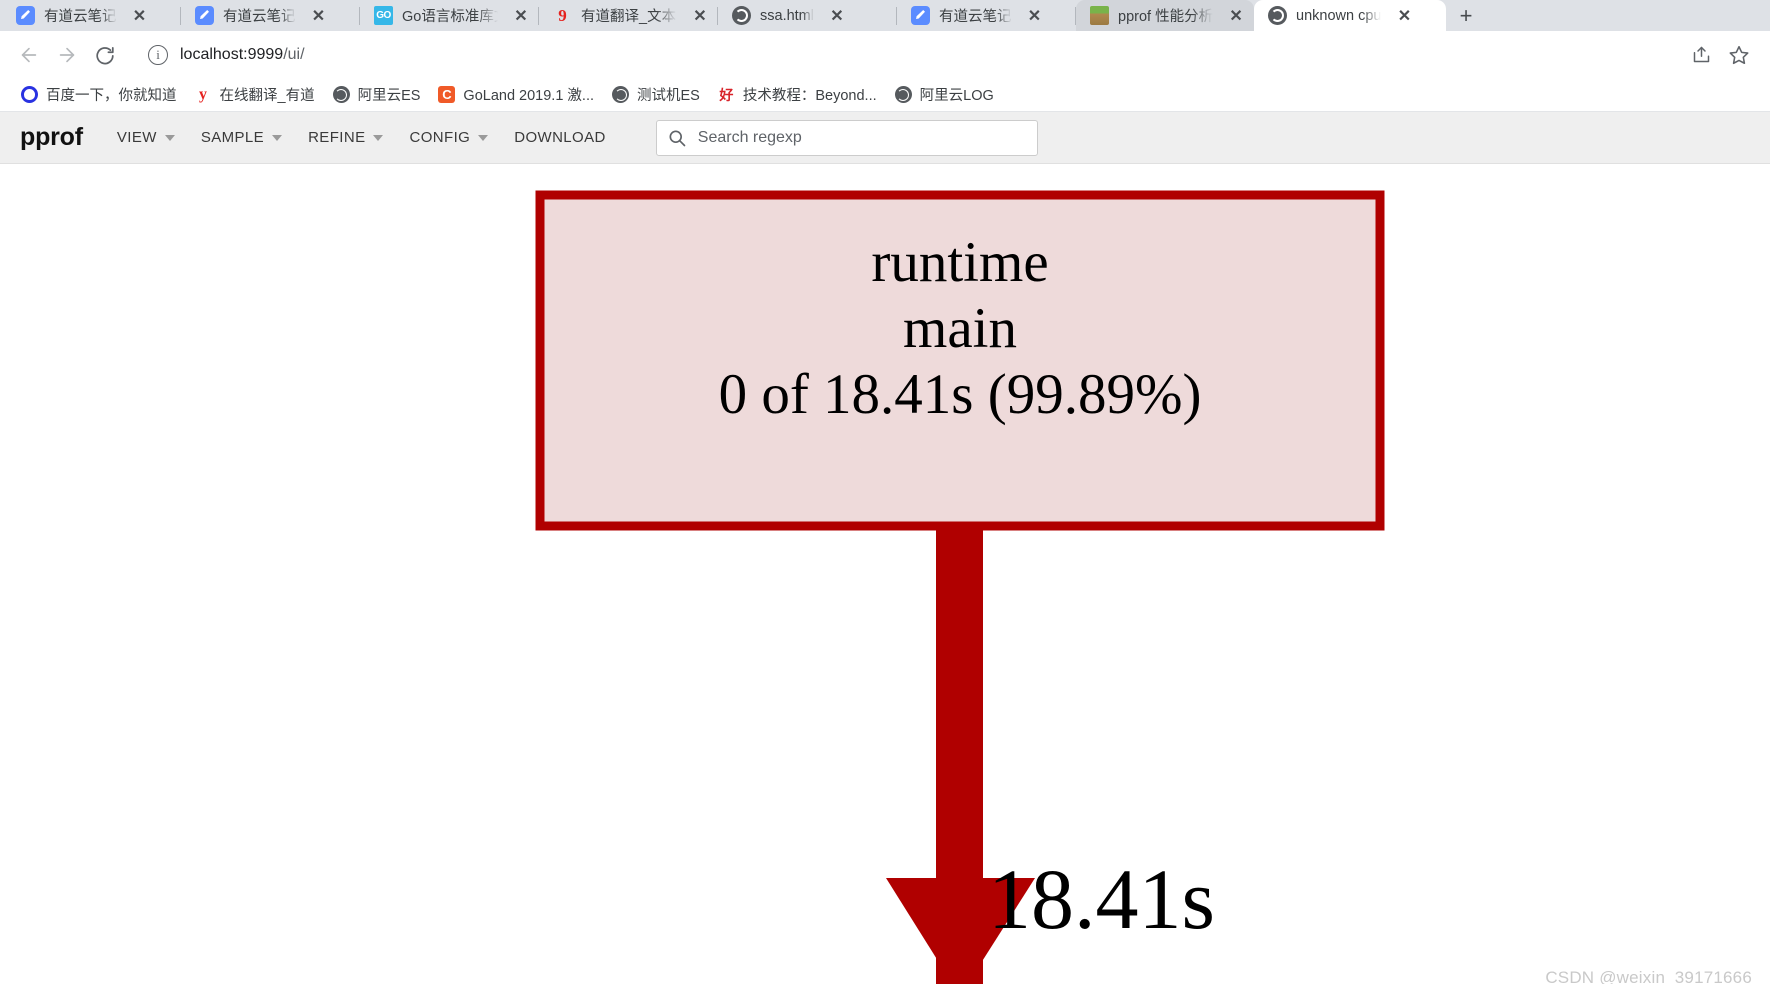 The width and height of the screenshot is (1770, 984). What do you see at coordinates (294, 54) in the screenshot?
I see `url-path: /ui/` at bounding box center [294, 54].